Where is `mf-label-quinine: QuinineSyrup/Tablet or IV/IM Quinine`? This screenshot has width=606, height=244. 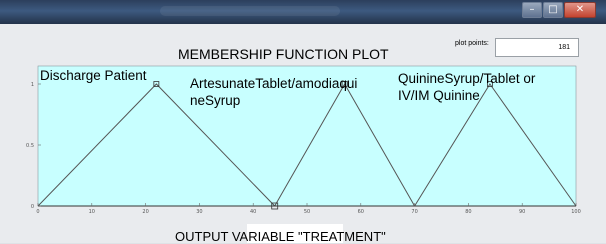
mf-label-quinine: QuinineSyrup/Tablet or IV/IM Quinine is located at coordinates (466, 87).